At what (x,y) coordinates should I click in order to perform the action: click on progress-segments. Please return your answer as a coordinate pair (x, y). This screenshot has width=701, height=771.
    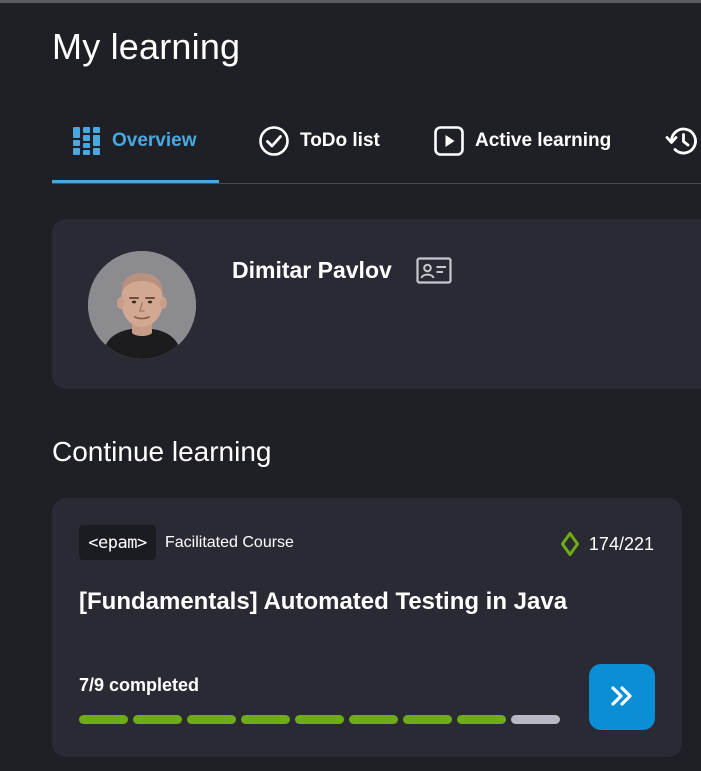
    Looking at the image, I should click on (319, 719).